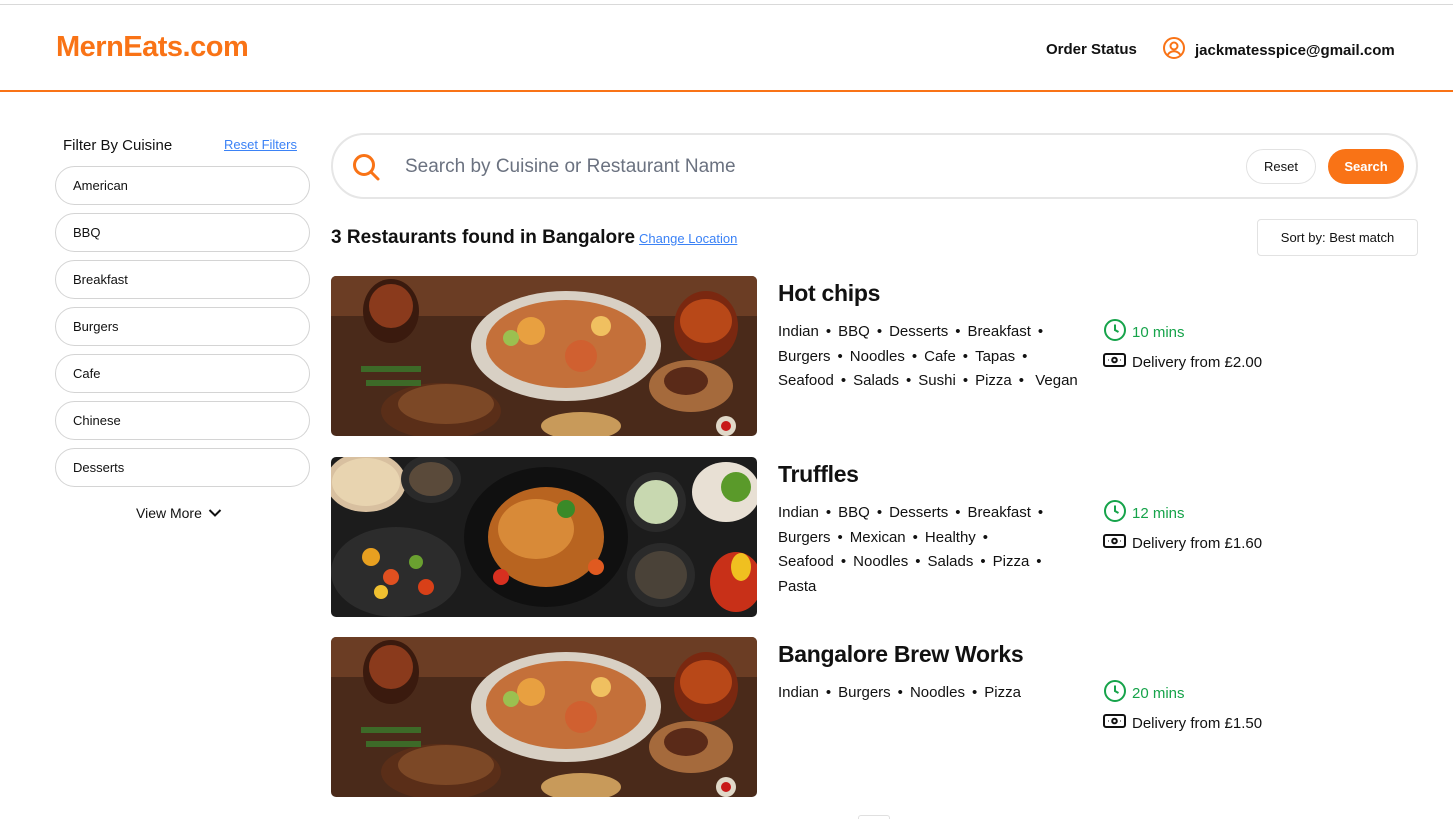 Image resolution: width=1453 pixels, height=819 pixels. What do you see at coordinates (169, 513) in the screenshot?
I see `view-more-label: View More` at bounding box center [169, 513].